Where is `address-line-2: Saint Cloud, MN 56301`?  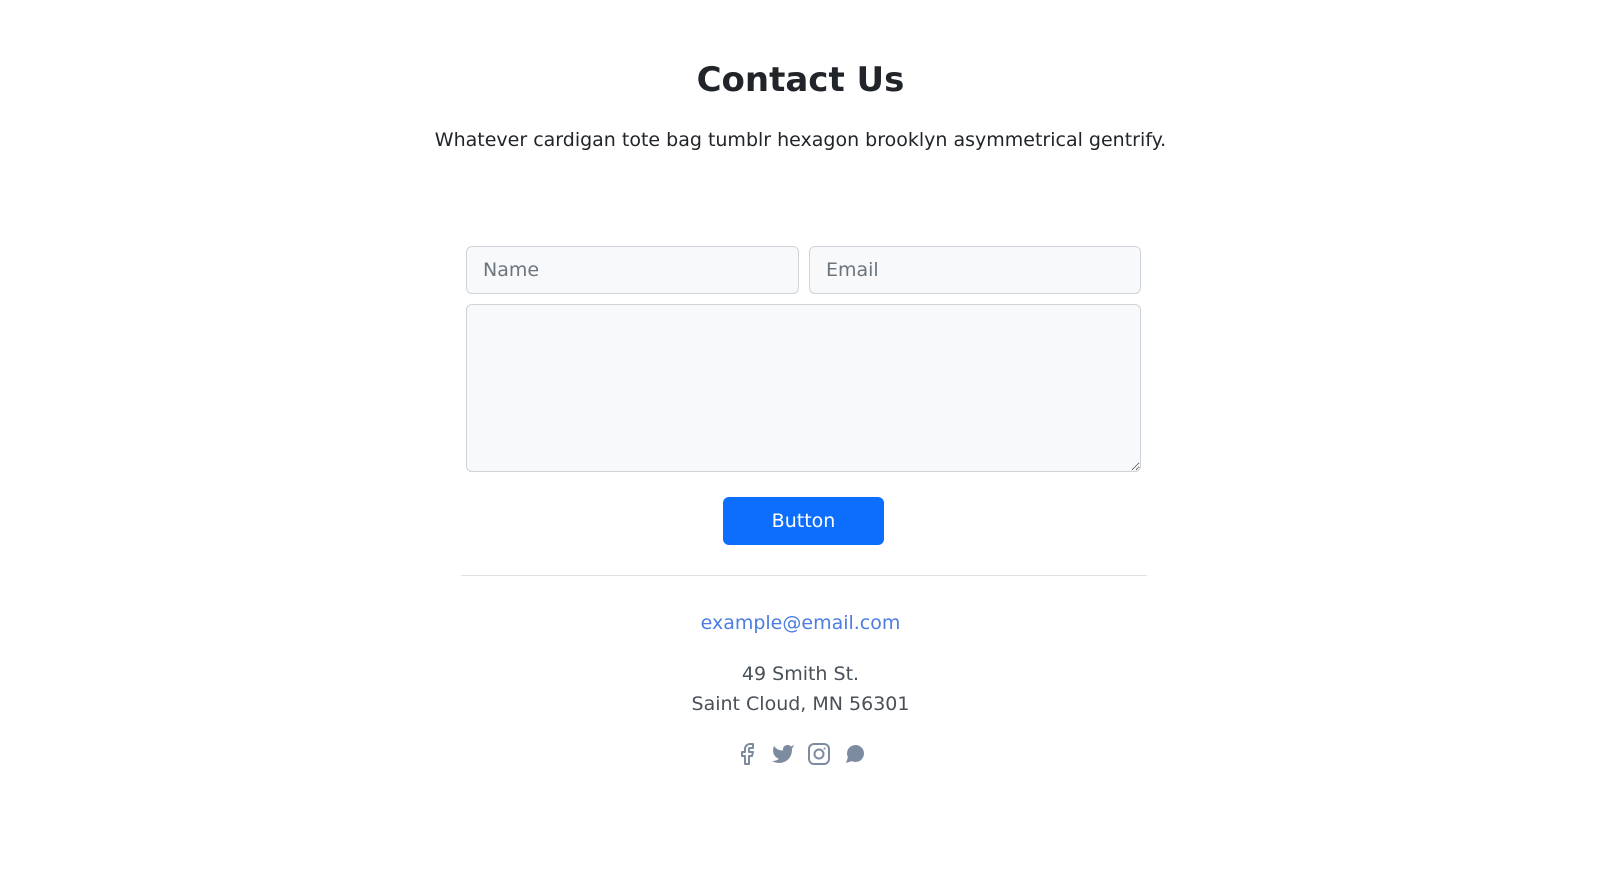 address-line-2: Saint Cloud, MN 56301 is located at coordinates (800, 704).